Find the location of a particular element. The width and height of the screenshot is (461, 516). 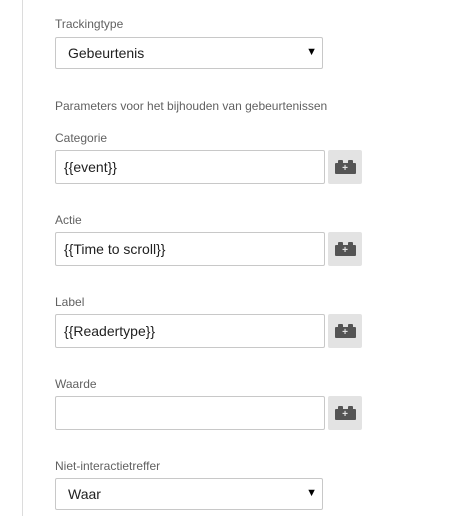

non-interaction-value: Waar is located at coordinates (84, 494).